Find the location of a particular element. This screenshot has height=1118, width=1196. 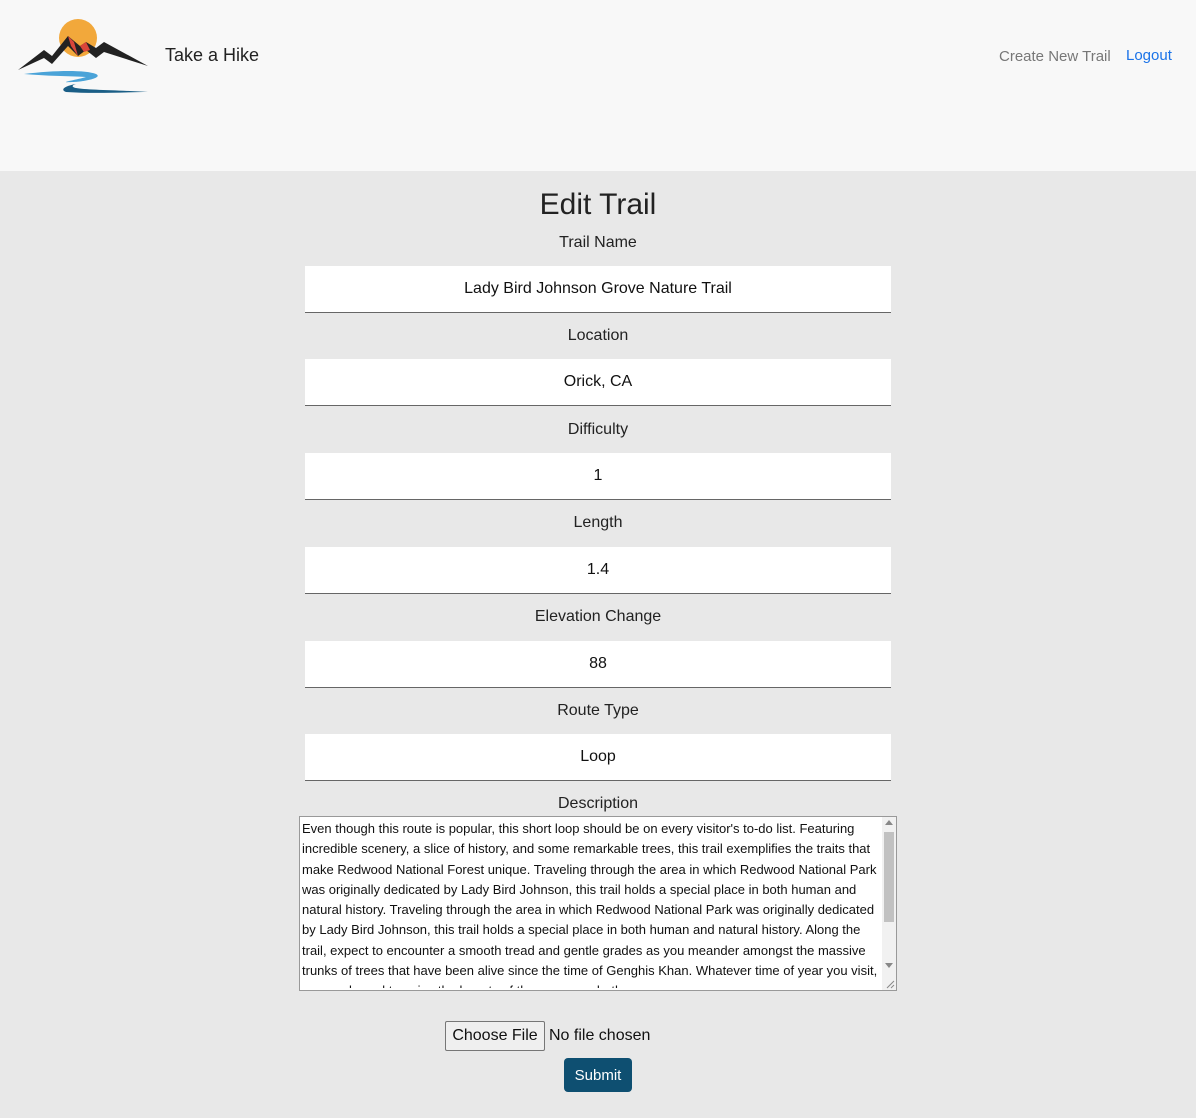

route-type-input is located at coordinates (598, 757).